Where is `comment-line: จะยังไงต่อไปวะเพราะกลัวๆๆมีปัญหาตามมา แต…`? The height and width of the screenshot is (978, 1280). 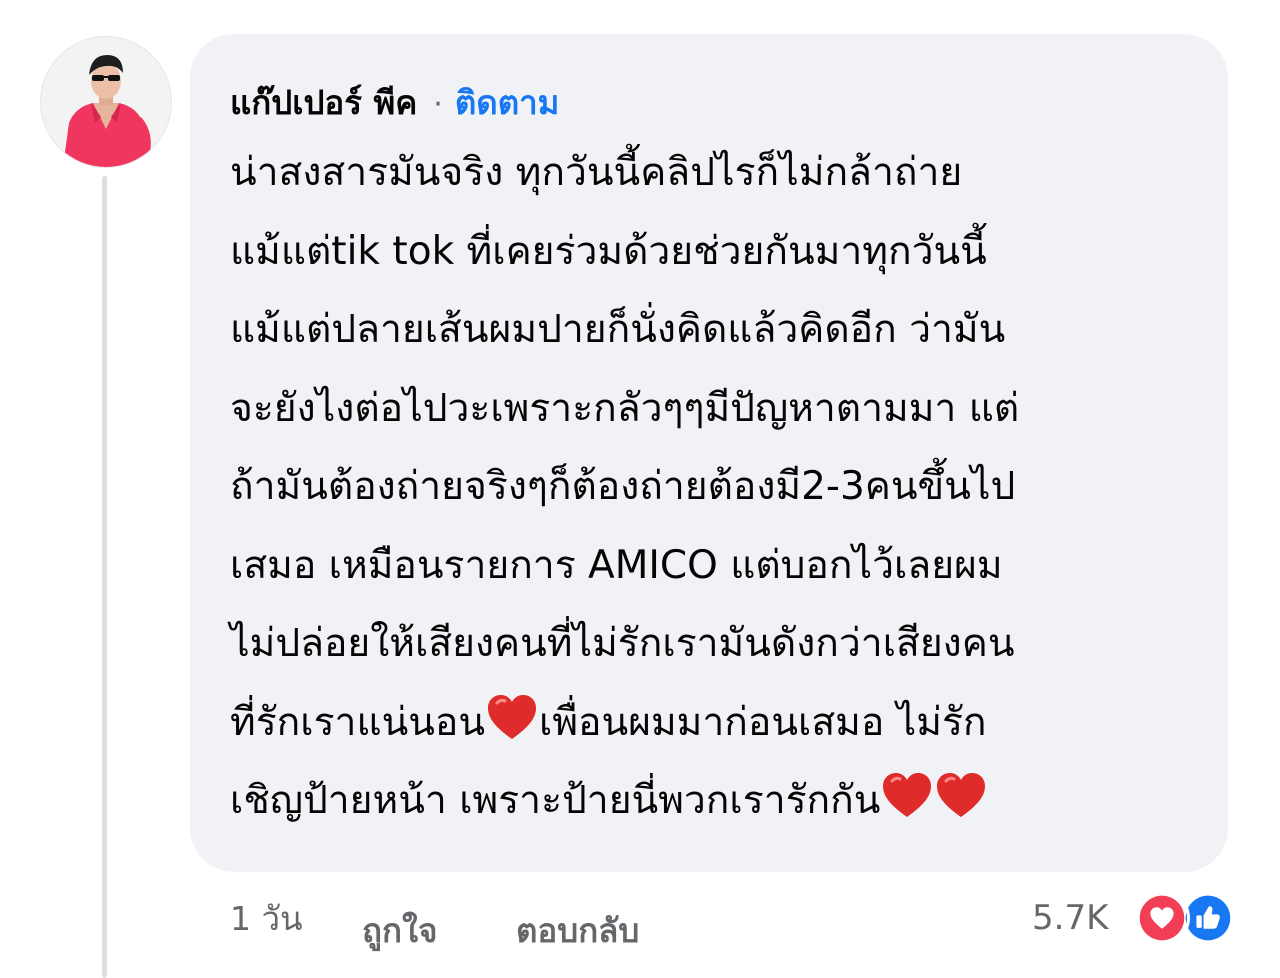 comment-line: จะยังไงต่อไปวะเพราะกลัวๆๆมีปัญหาตามมา แต… is located at coordinates (625, 408).